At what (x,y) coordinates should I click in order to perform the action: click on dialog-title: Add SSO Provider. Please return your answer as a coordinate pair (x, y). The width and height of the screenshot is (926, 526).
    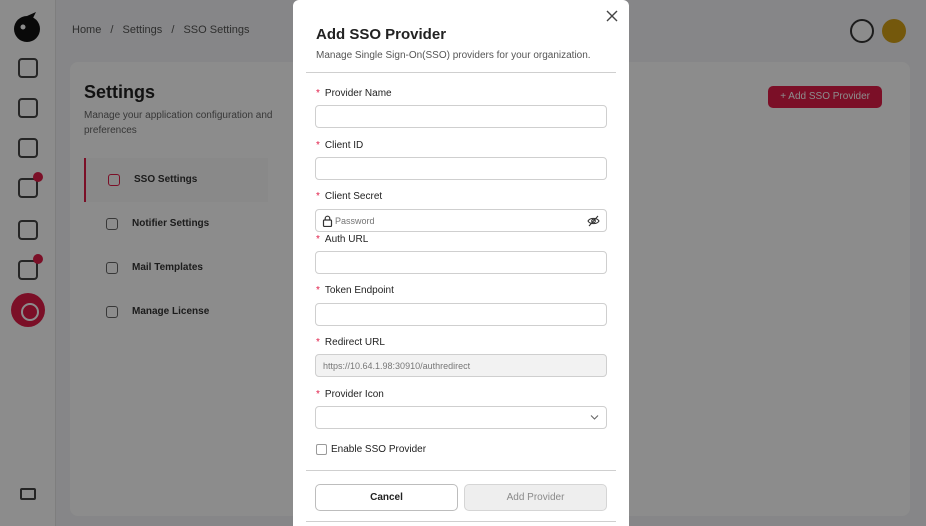
    Looking at the image, I should click on (381, 34).